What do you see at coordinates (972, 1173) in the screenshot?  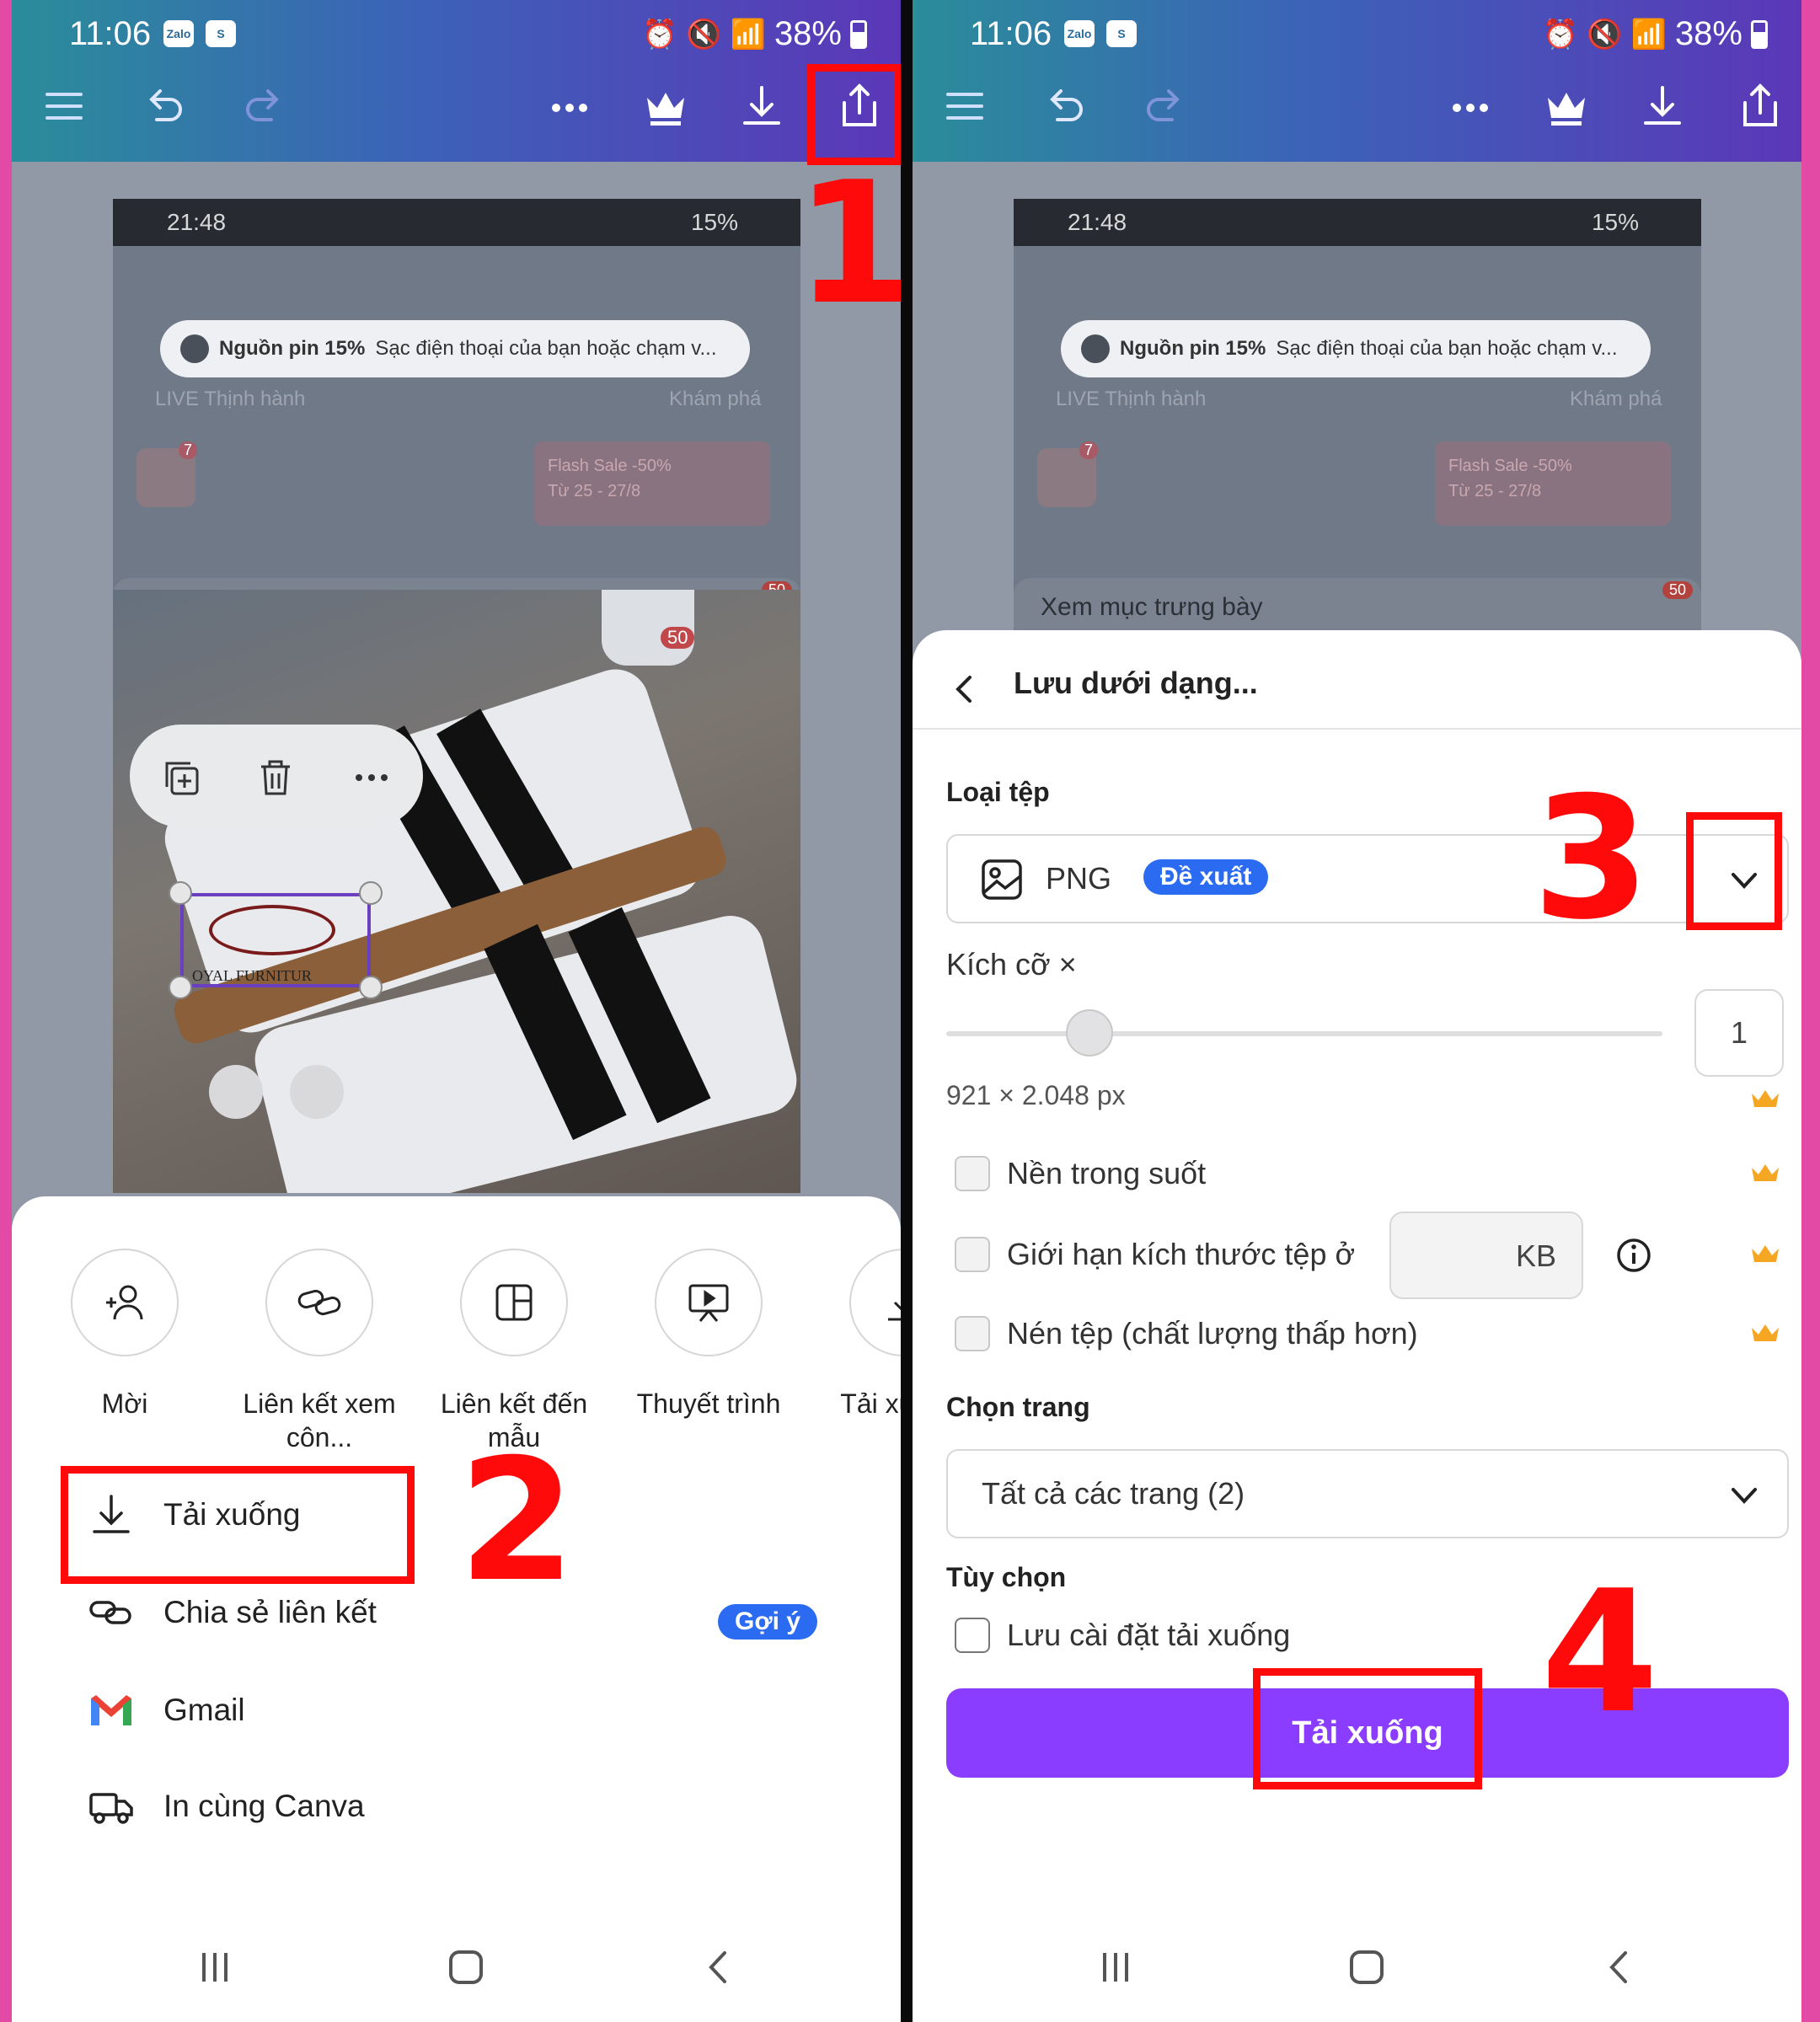 I see `transparent-checkbox` at bounding box center [972, 1173].